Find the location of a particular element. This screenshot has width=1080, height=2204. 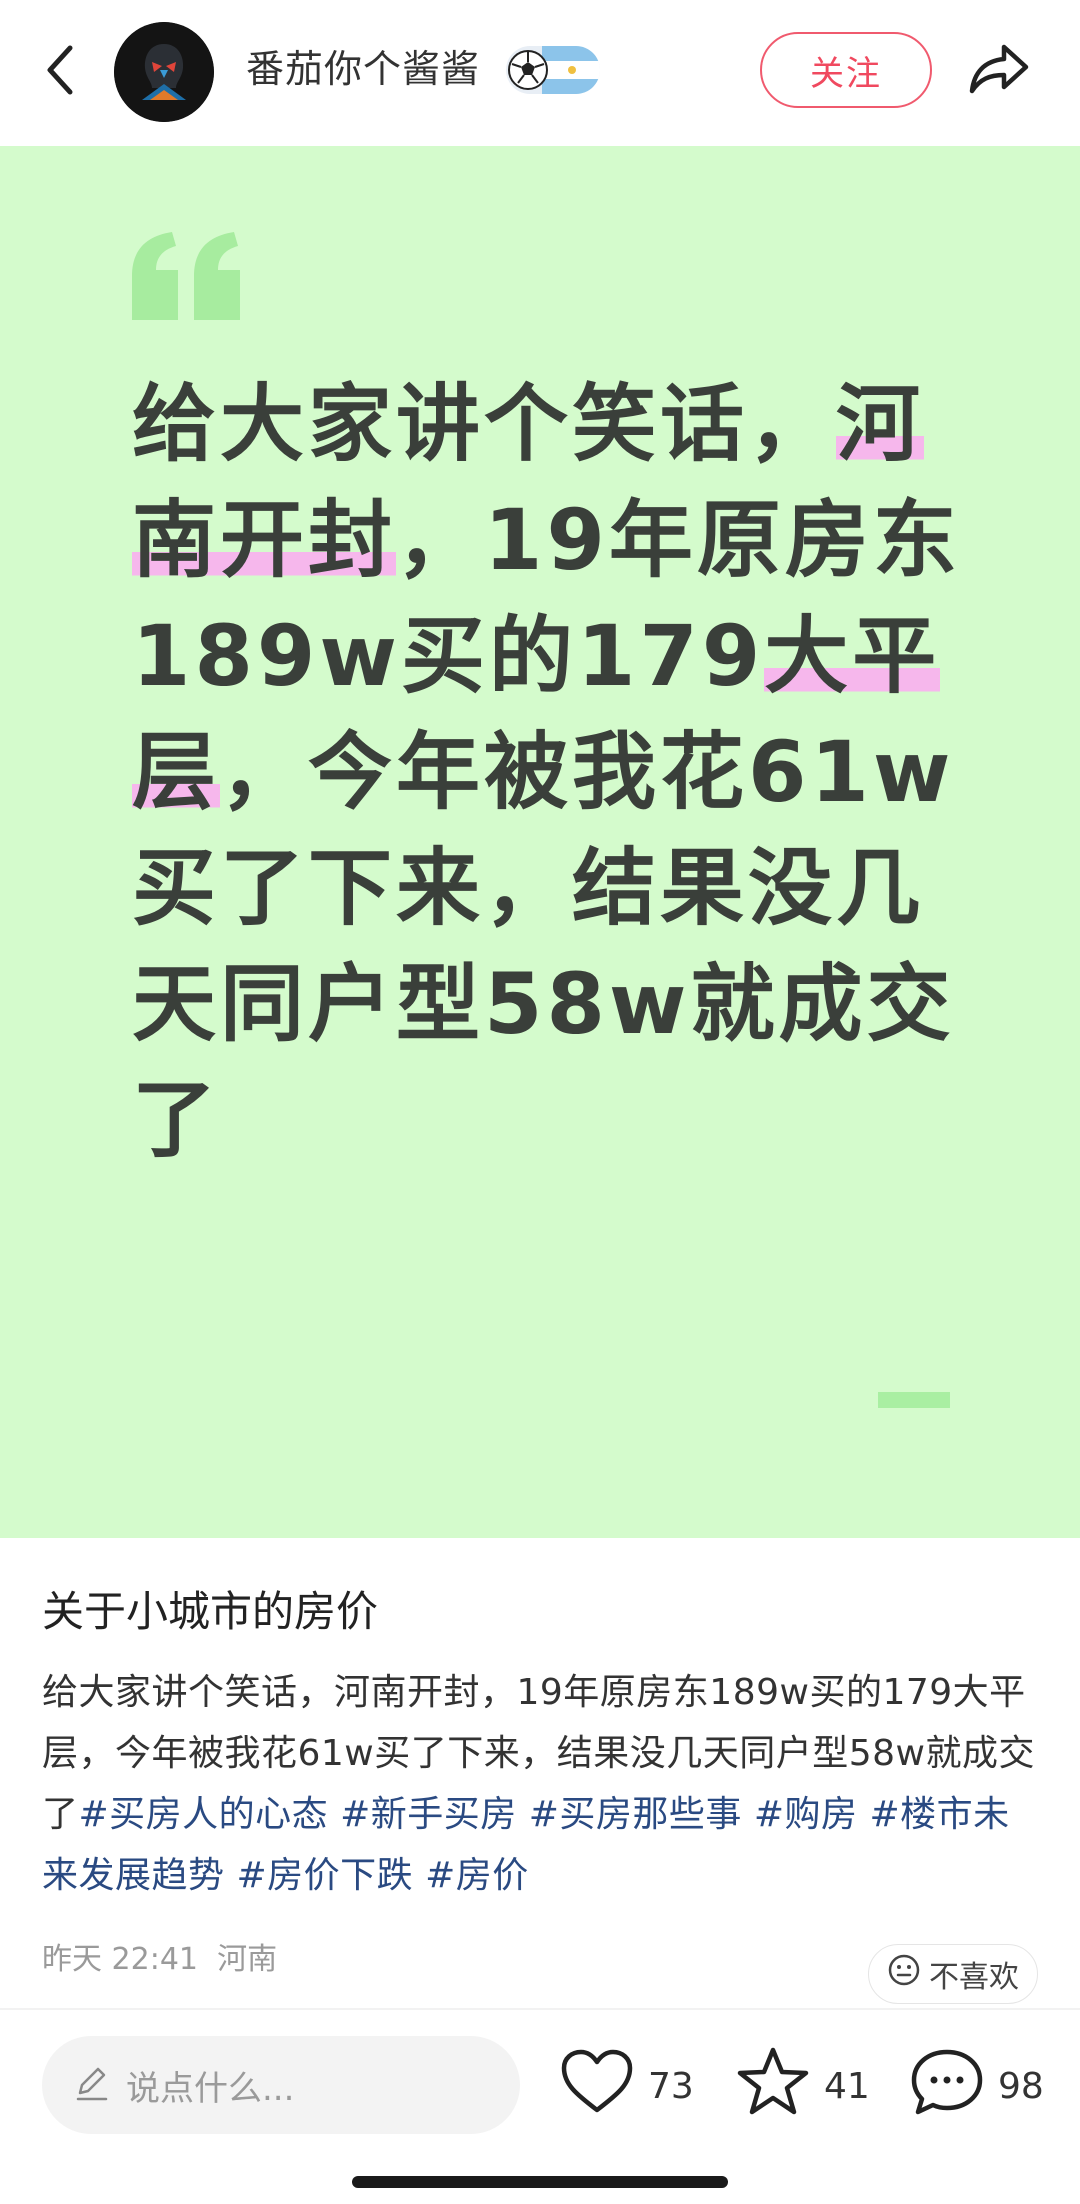

chevron-left-icon is located at coordinates (60, 72).